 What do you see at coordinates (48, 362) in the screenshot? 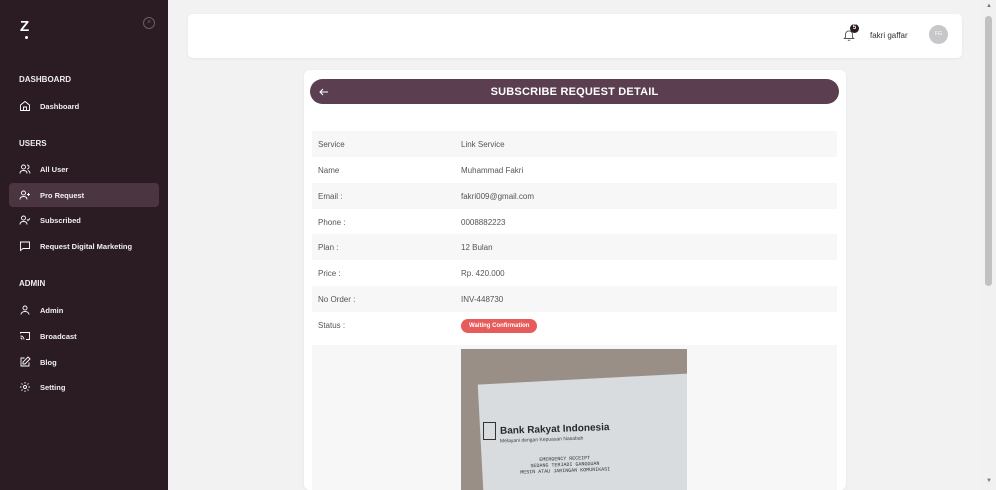
I see `sidebar-item-label: Blog` at bounding box center [48, 362].